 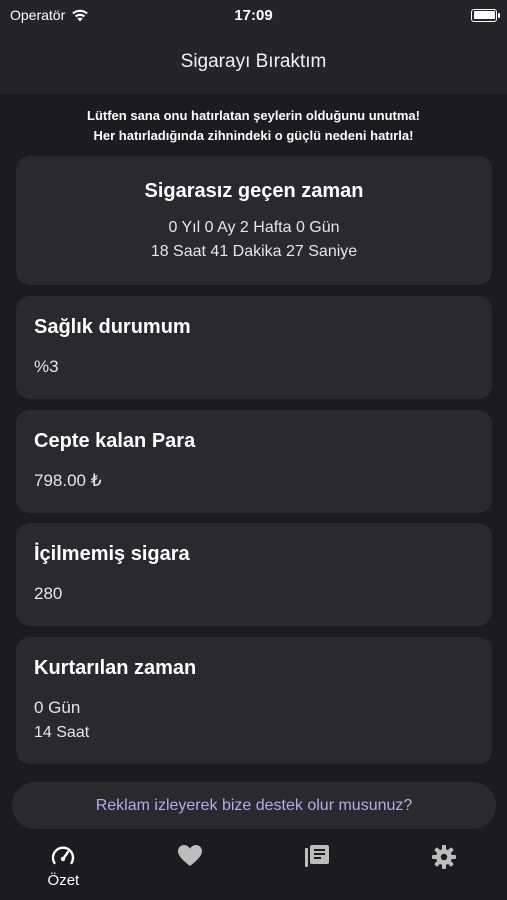 I want to click on card-title: Cepte kalan Para, so click(x=115, y=441).